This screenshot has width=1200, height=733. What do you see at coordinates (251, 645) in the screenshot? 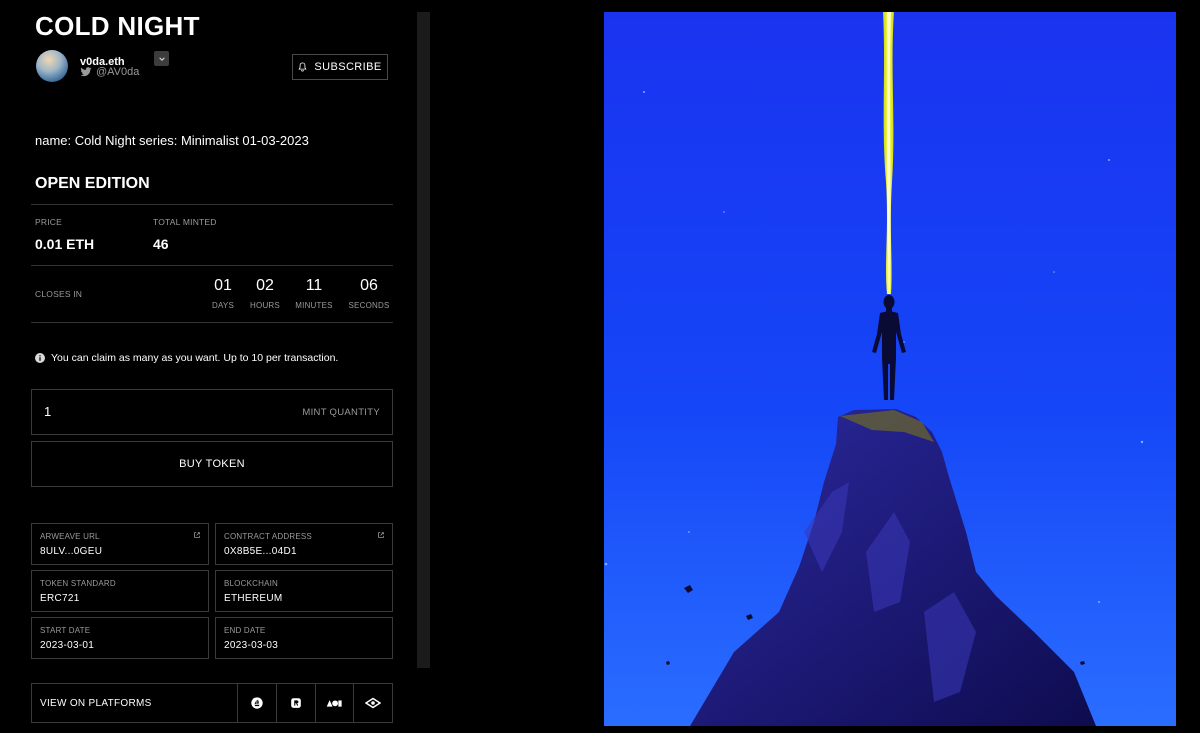
I see `end-date-value: 2023-03-03` at bounding box center [251, 645].